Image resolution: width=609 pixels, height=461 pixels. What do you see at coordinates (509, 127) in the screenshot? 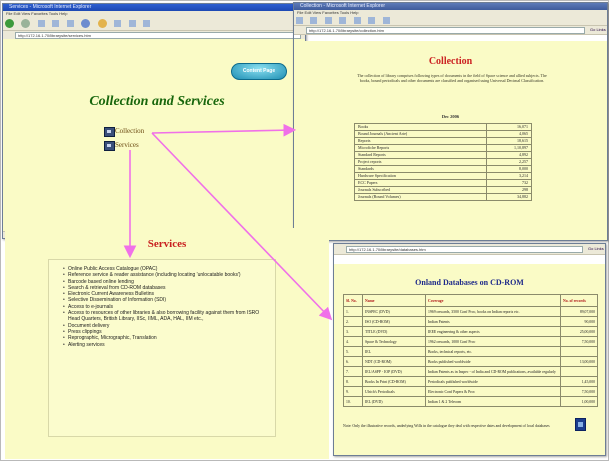
I see `row-value: 16,071` at bounding box center [509, 127].